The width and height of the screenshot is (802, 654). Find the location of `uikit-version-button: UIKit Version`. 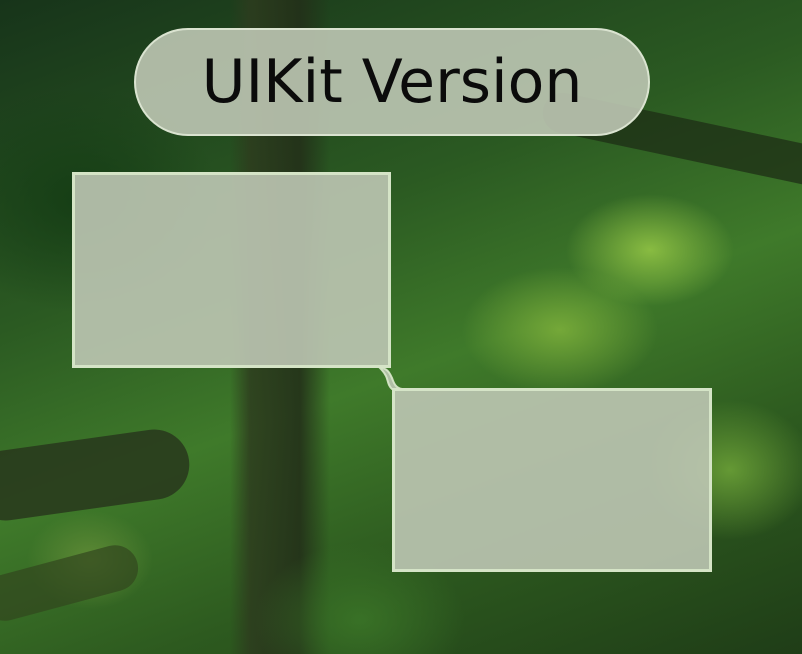

uikit-version-button: UIKit Version is located at coordinates (392, 82).